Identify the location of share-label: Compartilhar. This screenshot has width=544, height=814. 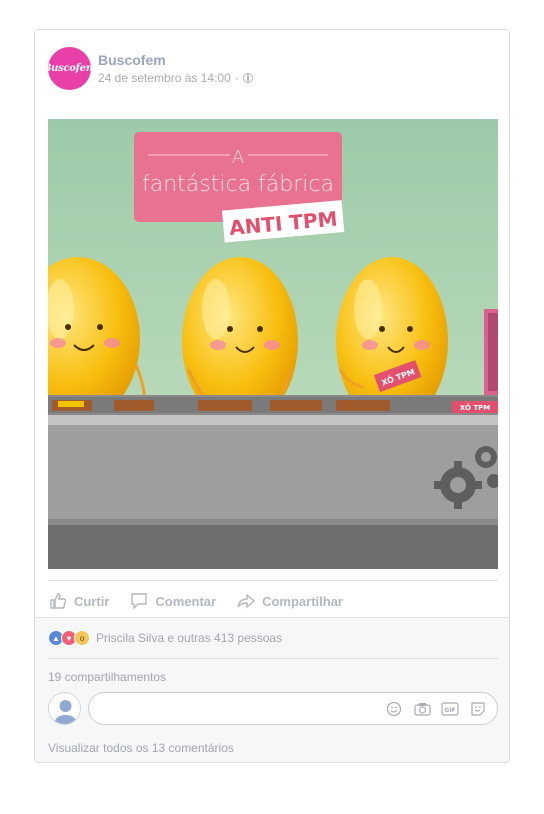
(302, 601).